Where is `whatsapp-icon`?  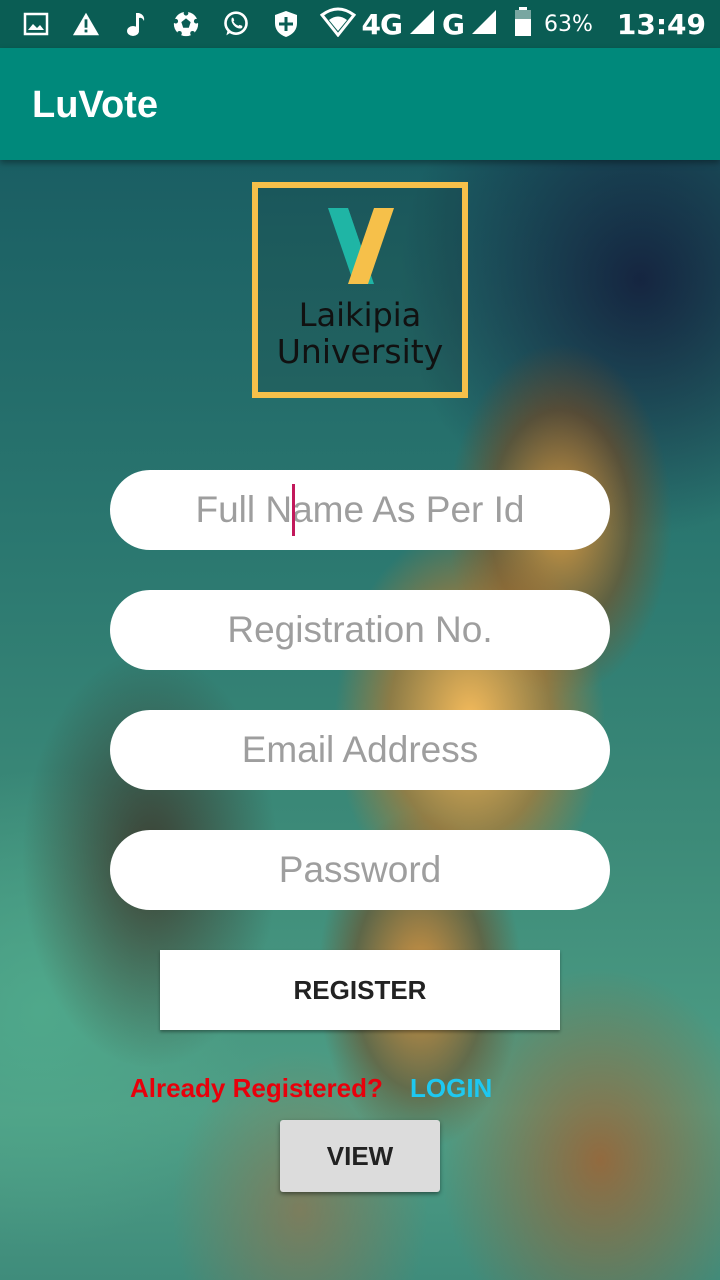 whatsapp-icon is located at coordinates (236, 24).